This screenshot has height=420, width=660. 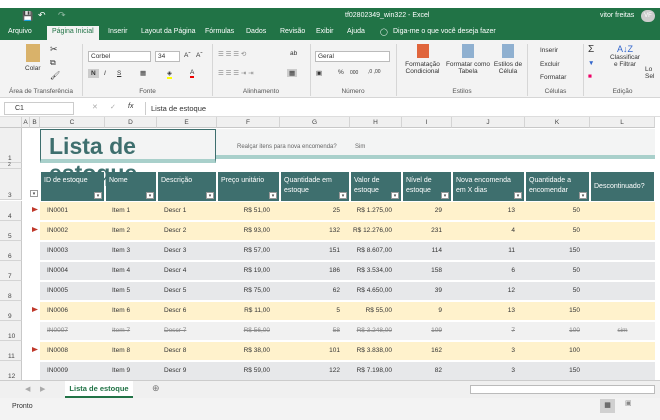 I want to click on cancel-icon: ✕, so click(x=95, y=107).